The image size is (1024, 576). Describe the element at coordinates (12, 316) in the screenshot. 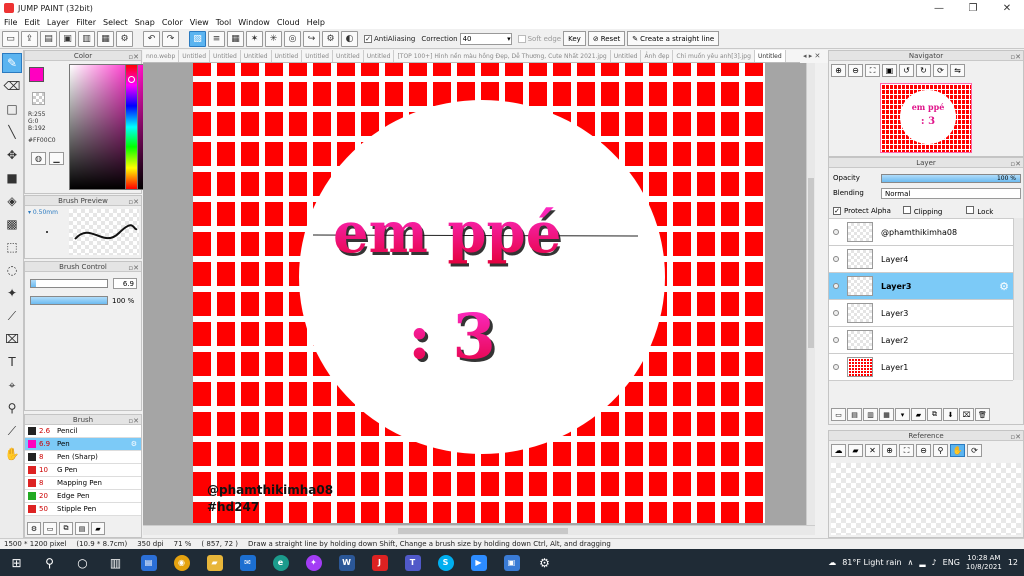

I see `select-pen-tool-icon: ⟋` at that location.